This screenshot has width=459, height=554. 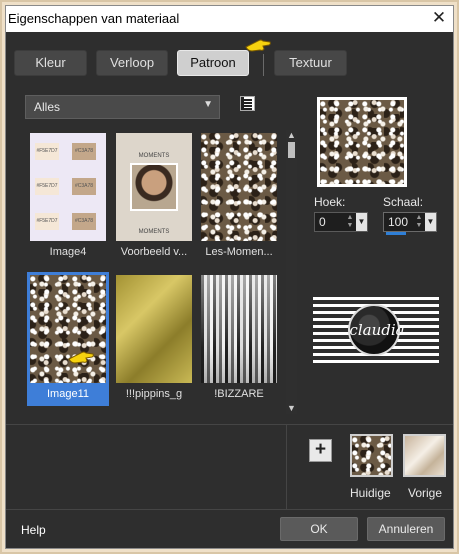 I want to click on huidige-label: Huidige, so click(x=370, y=493).